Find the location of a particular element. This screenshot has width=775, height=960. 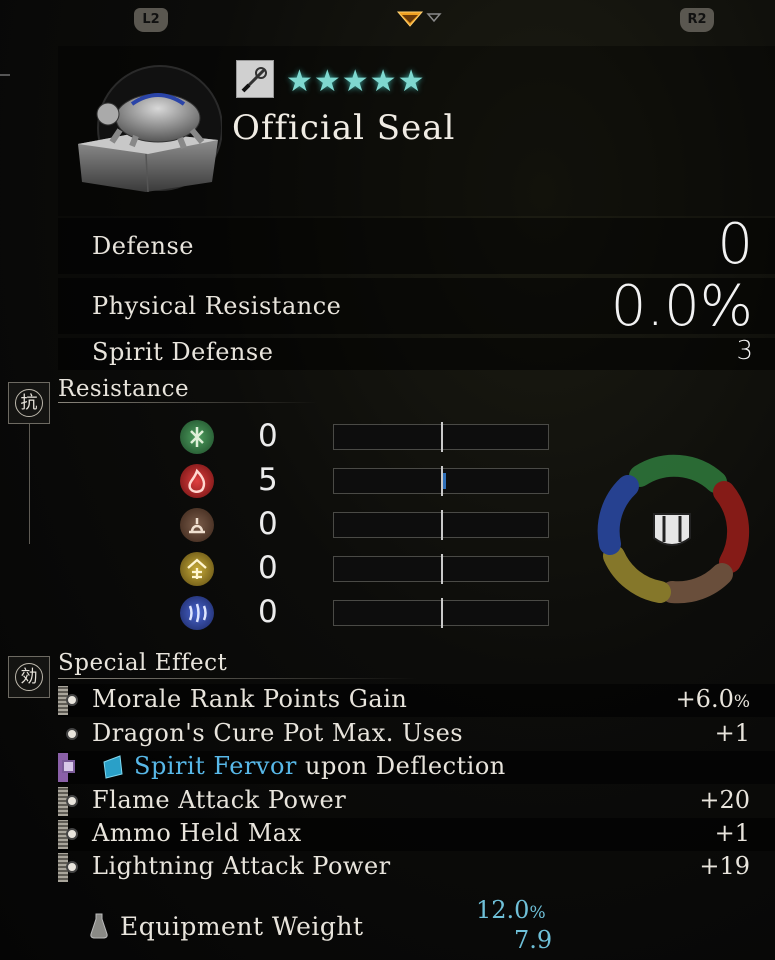

effect-value: +20 is located at coordinates (724, 800).